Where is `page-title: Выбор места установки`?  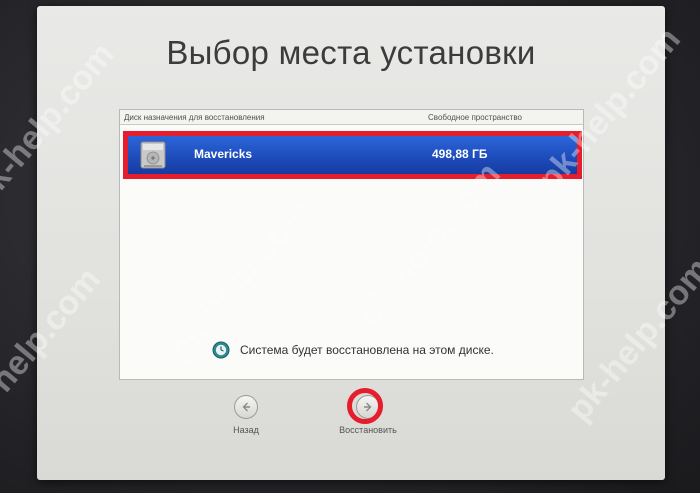 page-title: Выбор места установки is located at coordinates (351, 52).